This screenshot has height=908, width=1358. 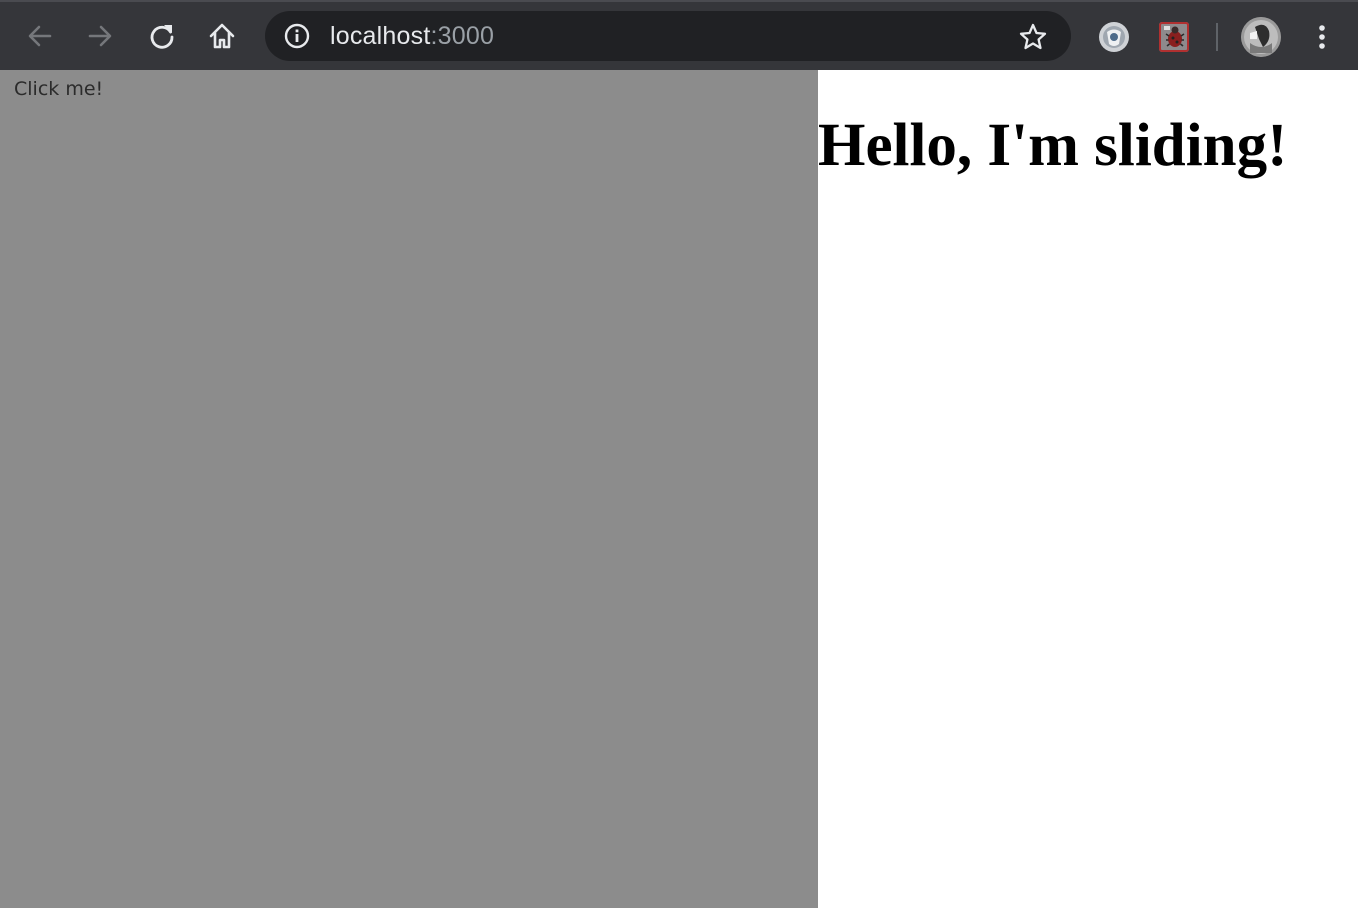 I want to click on back-button, so click(x=40, y=36).